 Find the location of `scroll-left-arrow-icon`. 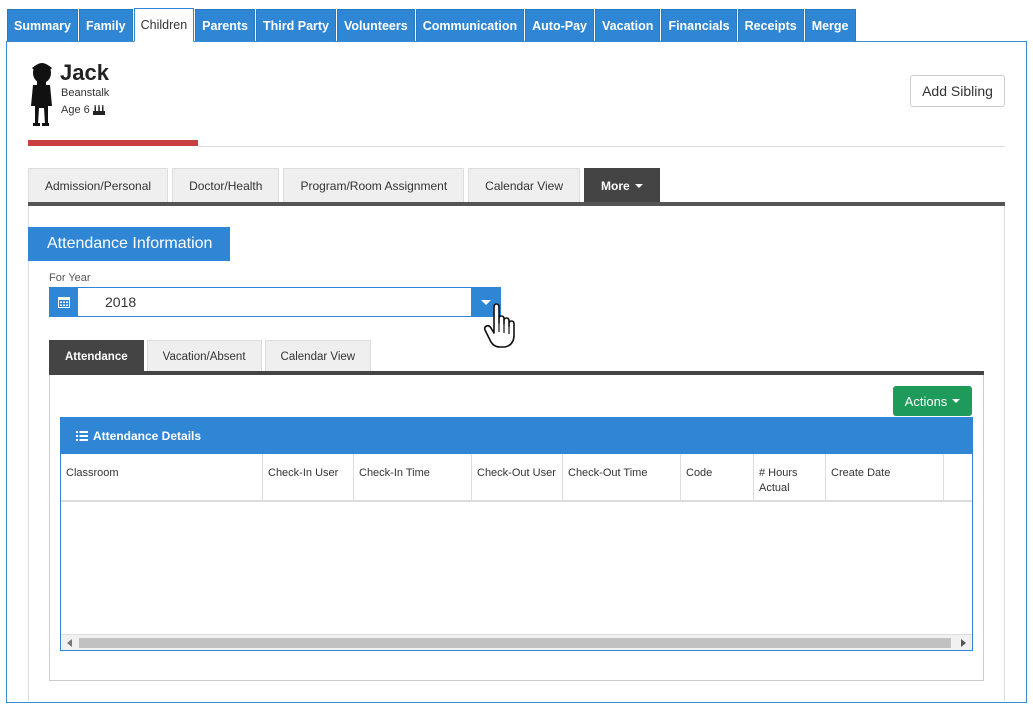

scroll-left-arrow-icon is located at coordinates (69, 643).